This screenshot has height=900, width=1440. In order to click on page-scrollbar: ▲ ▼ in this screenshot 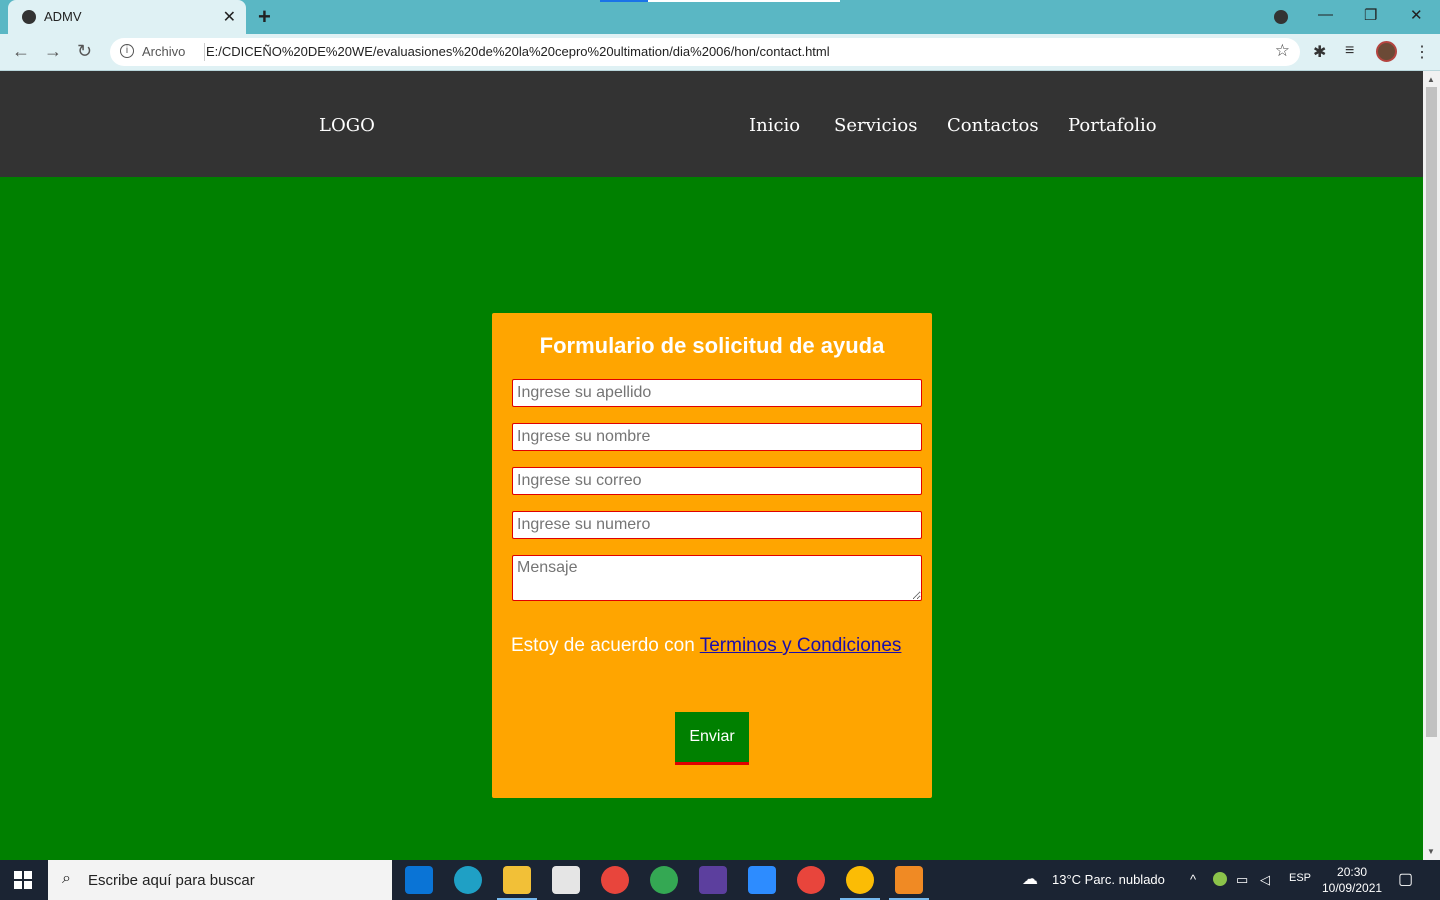, I will do `click(1431, 465)`.